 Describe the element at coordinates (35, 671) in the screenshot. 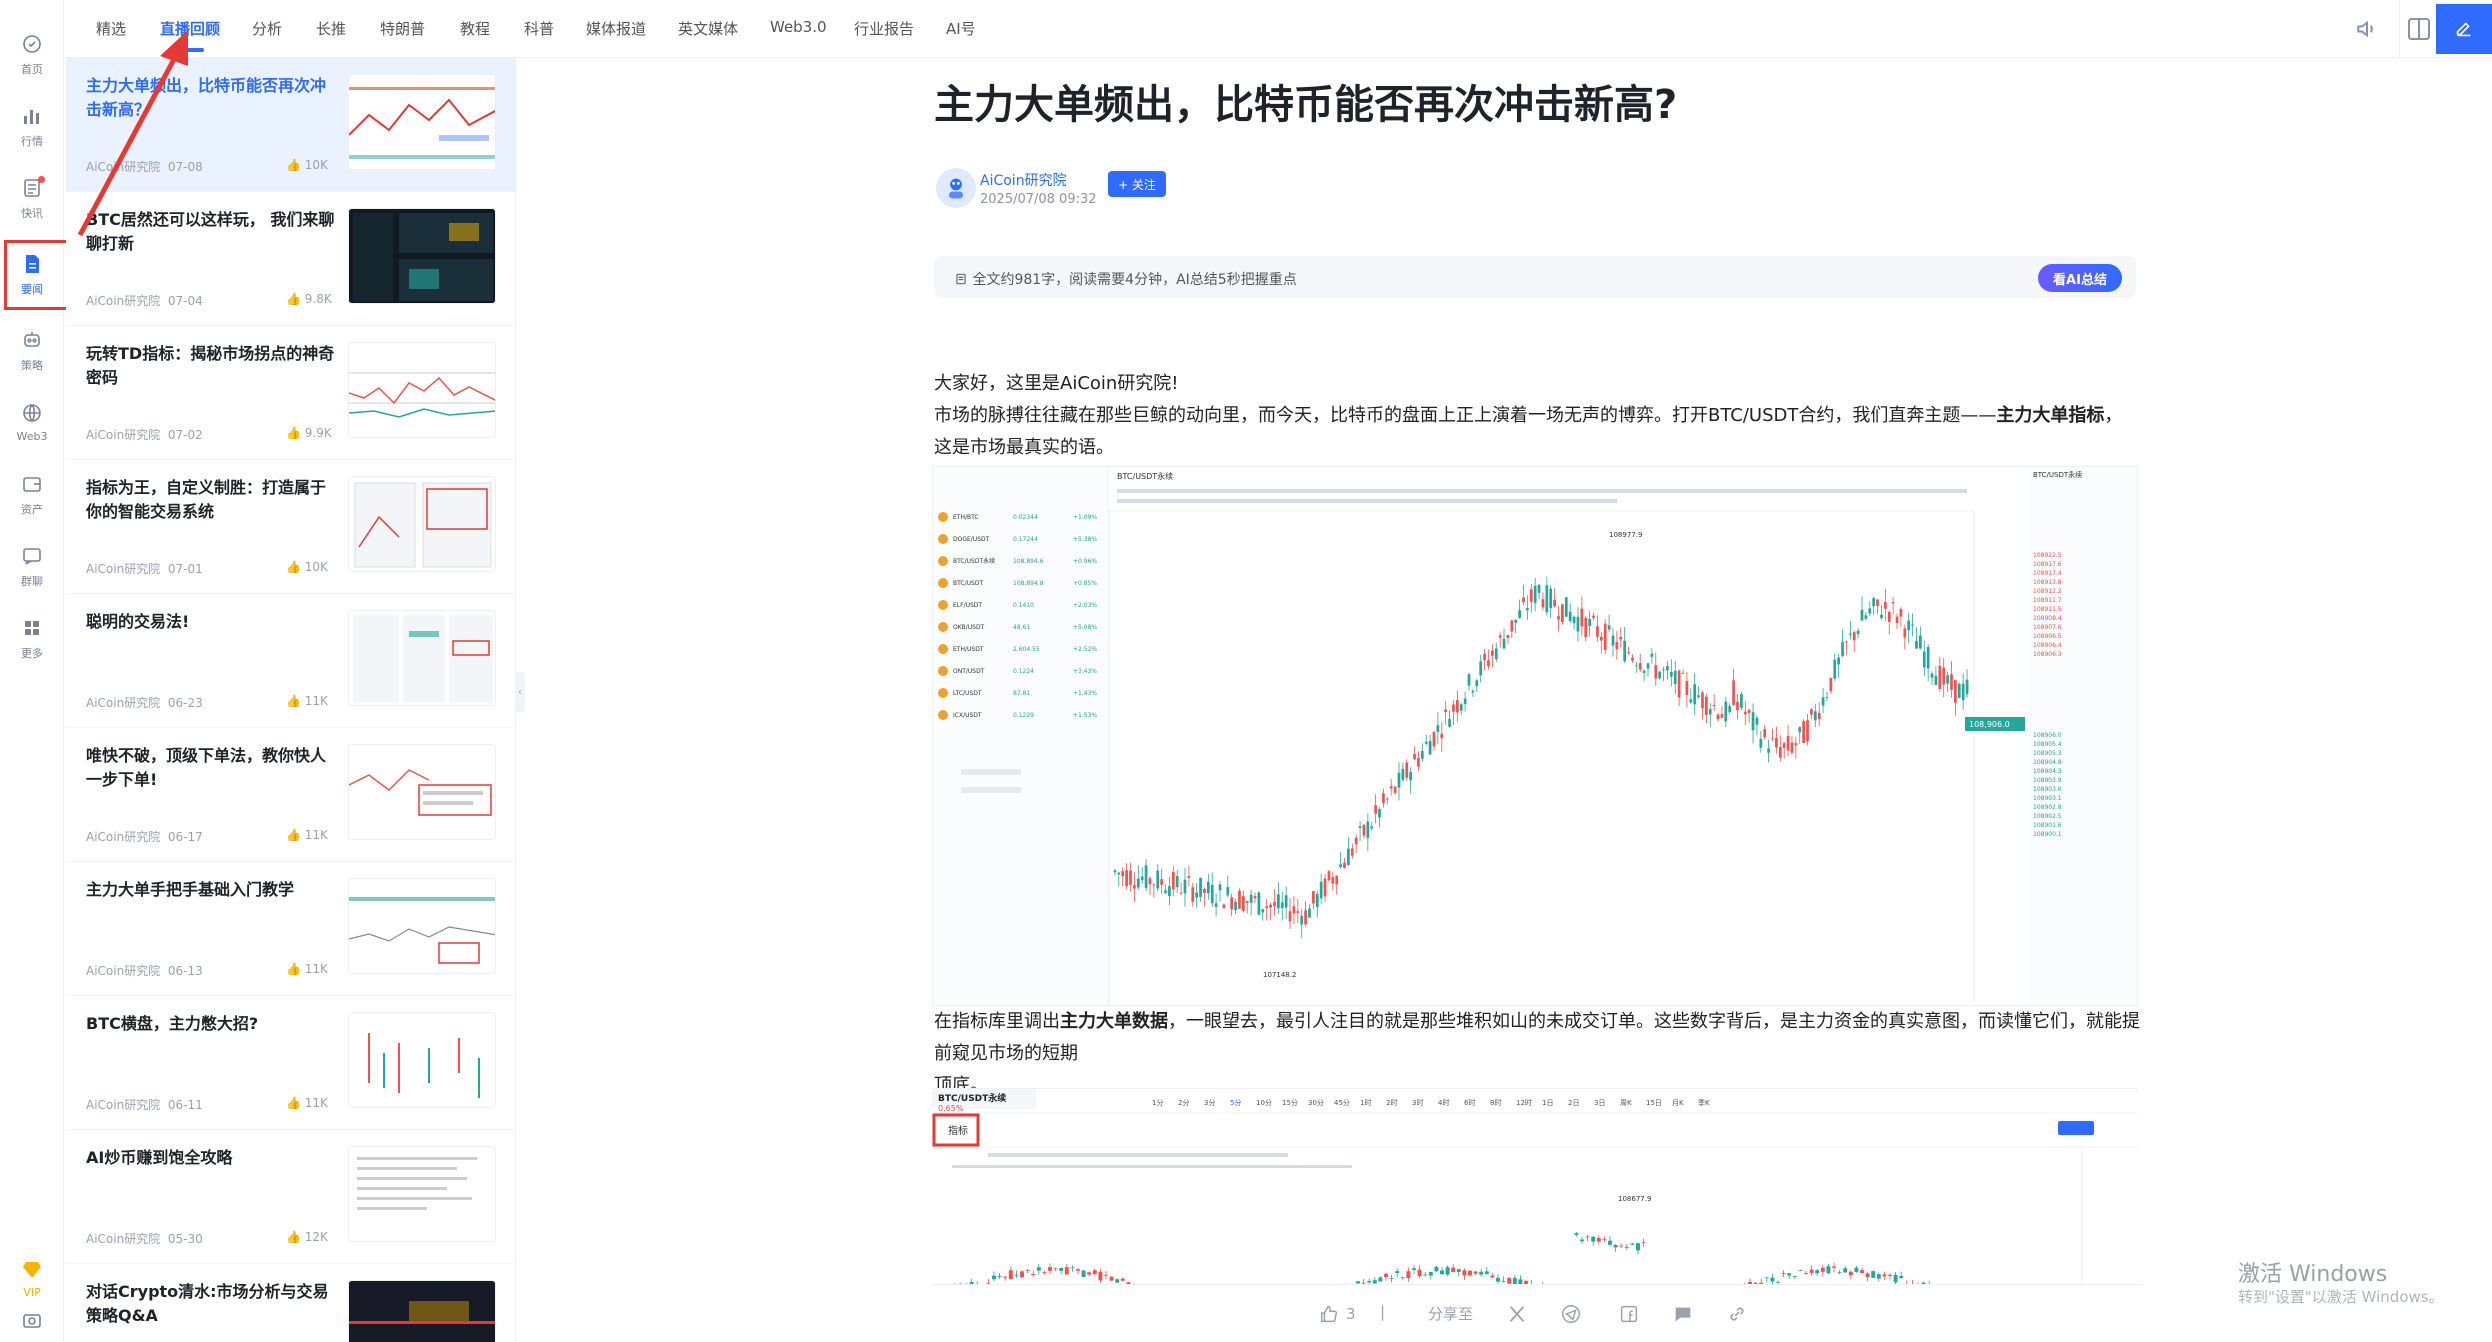

I see `left-icon-rail: 首页 行情 快讯 要闻 策略 Web3 资产 群聊 更多 VIP` at that location.